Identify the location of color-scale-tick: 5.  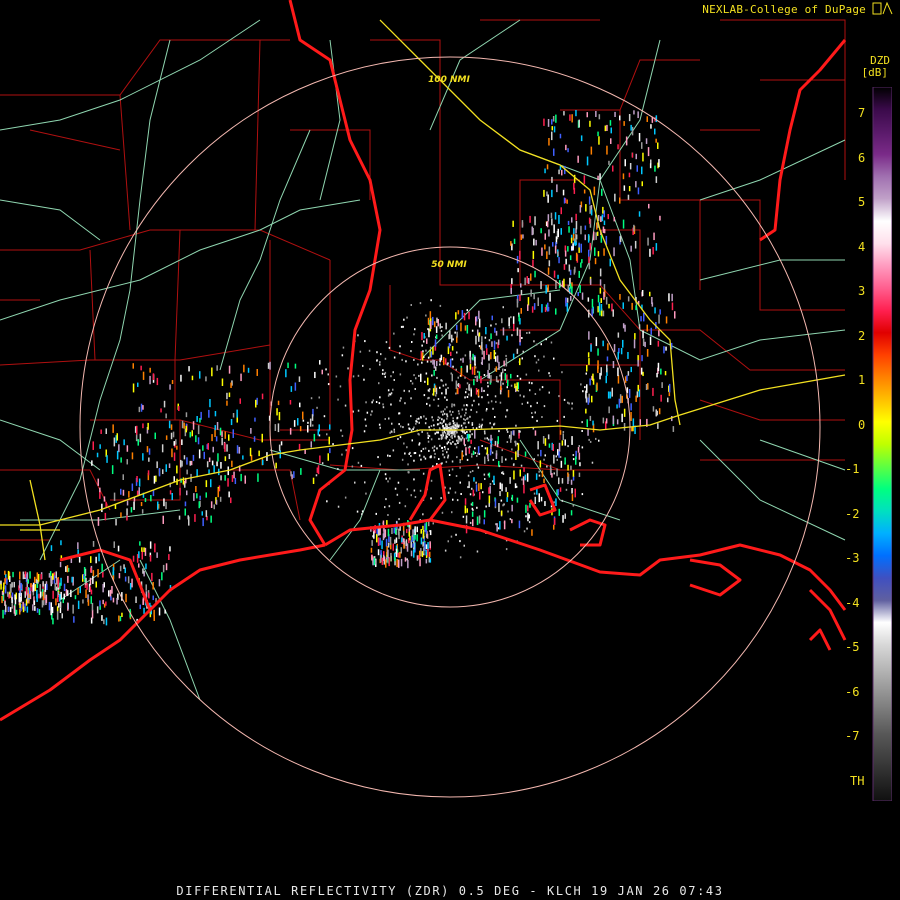
(862, 202).